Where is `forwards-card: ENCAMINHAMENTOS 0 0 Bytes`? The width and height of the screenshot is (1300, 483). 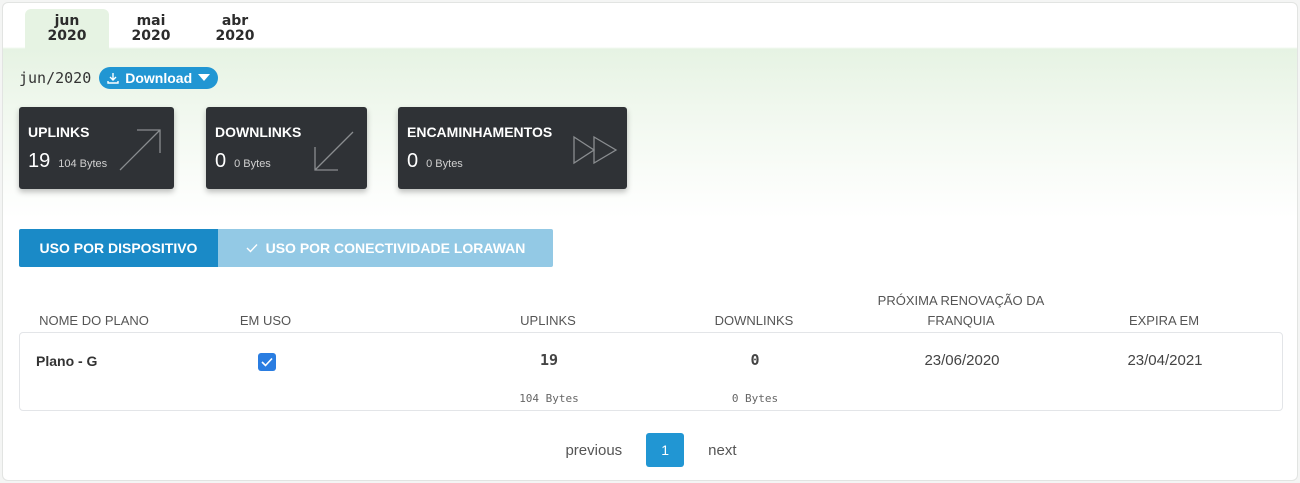 forwards-card: ENCAMINHAMENTOS 0 0 Bytes is located at coordinates (512, 148).